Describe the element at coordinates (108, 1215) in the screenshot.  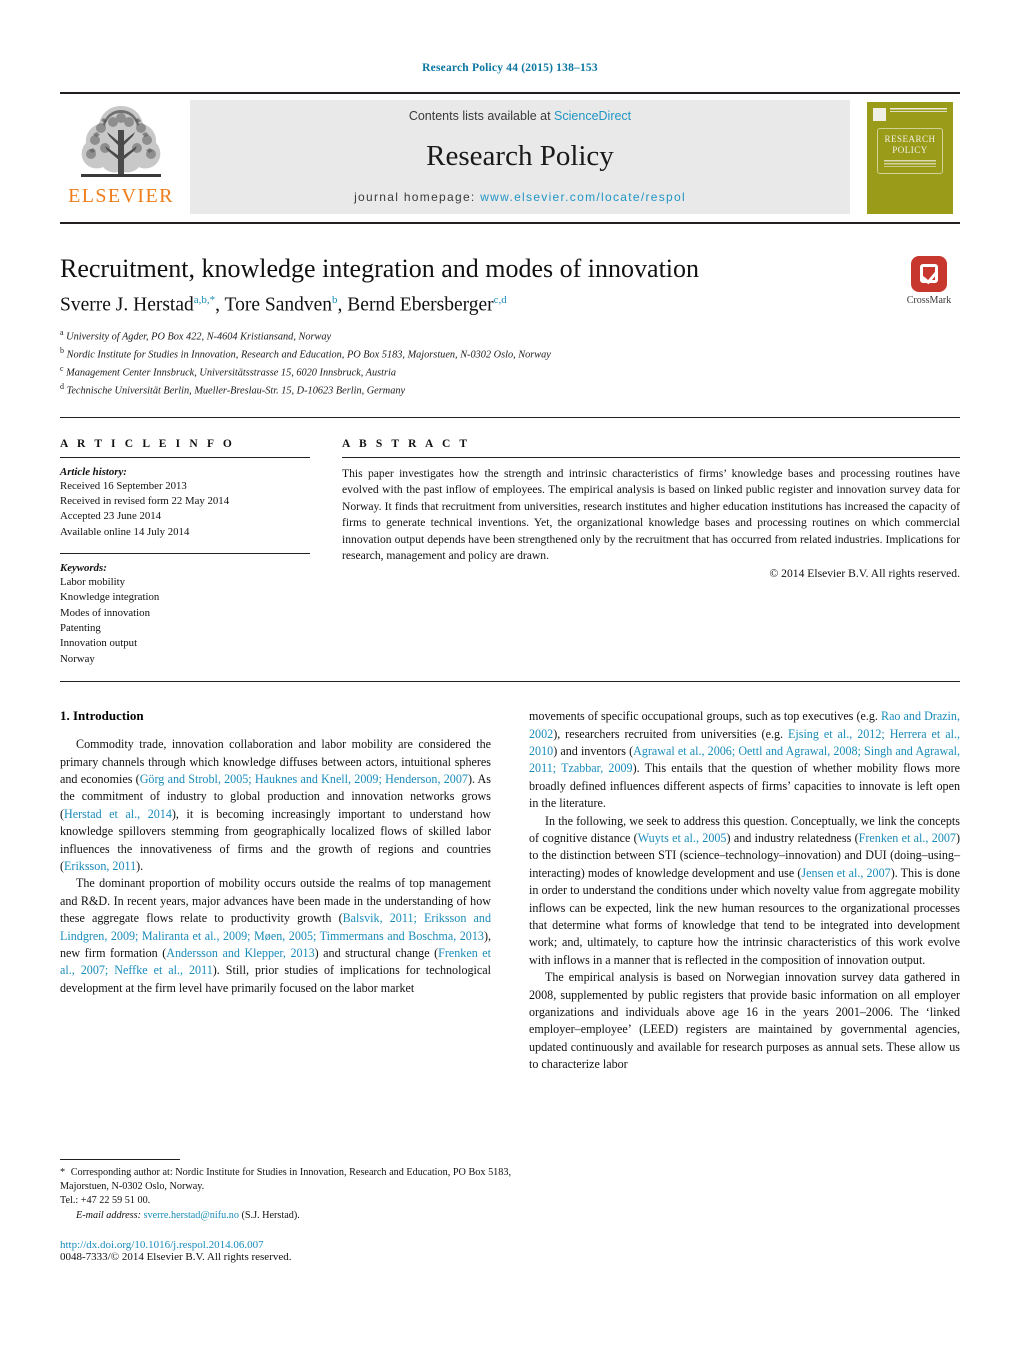
I see `email-label: E-mail address:` at that location.